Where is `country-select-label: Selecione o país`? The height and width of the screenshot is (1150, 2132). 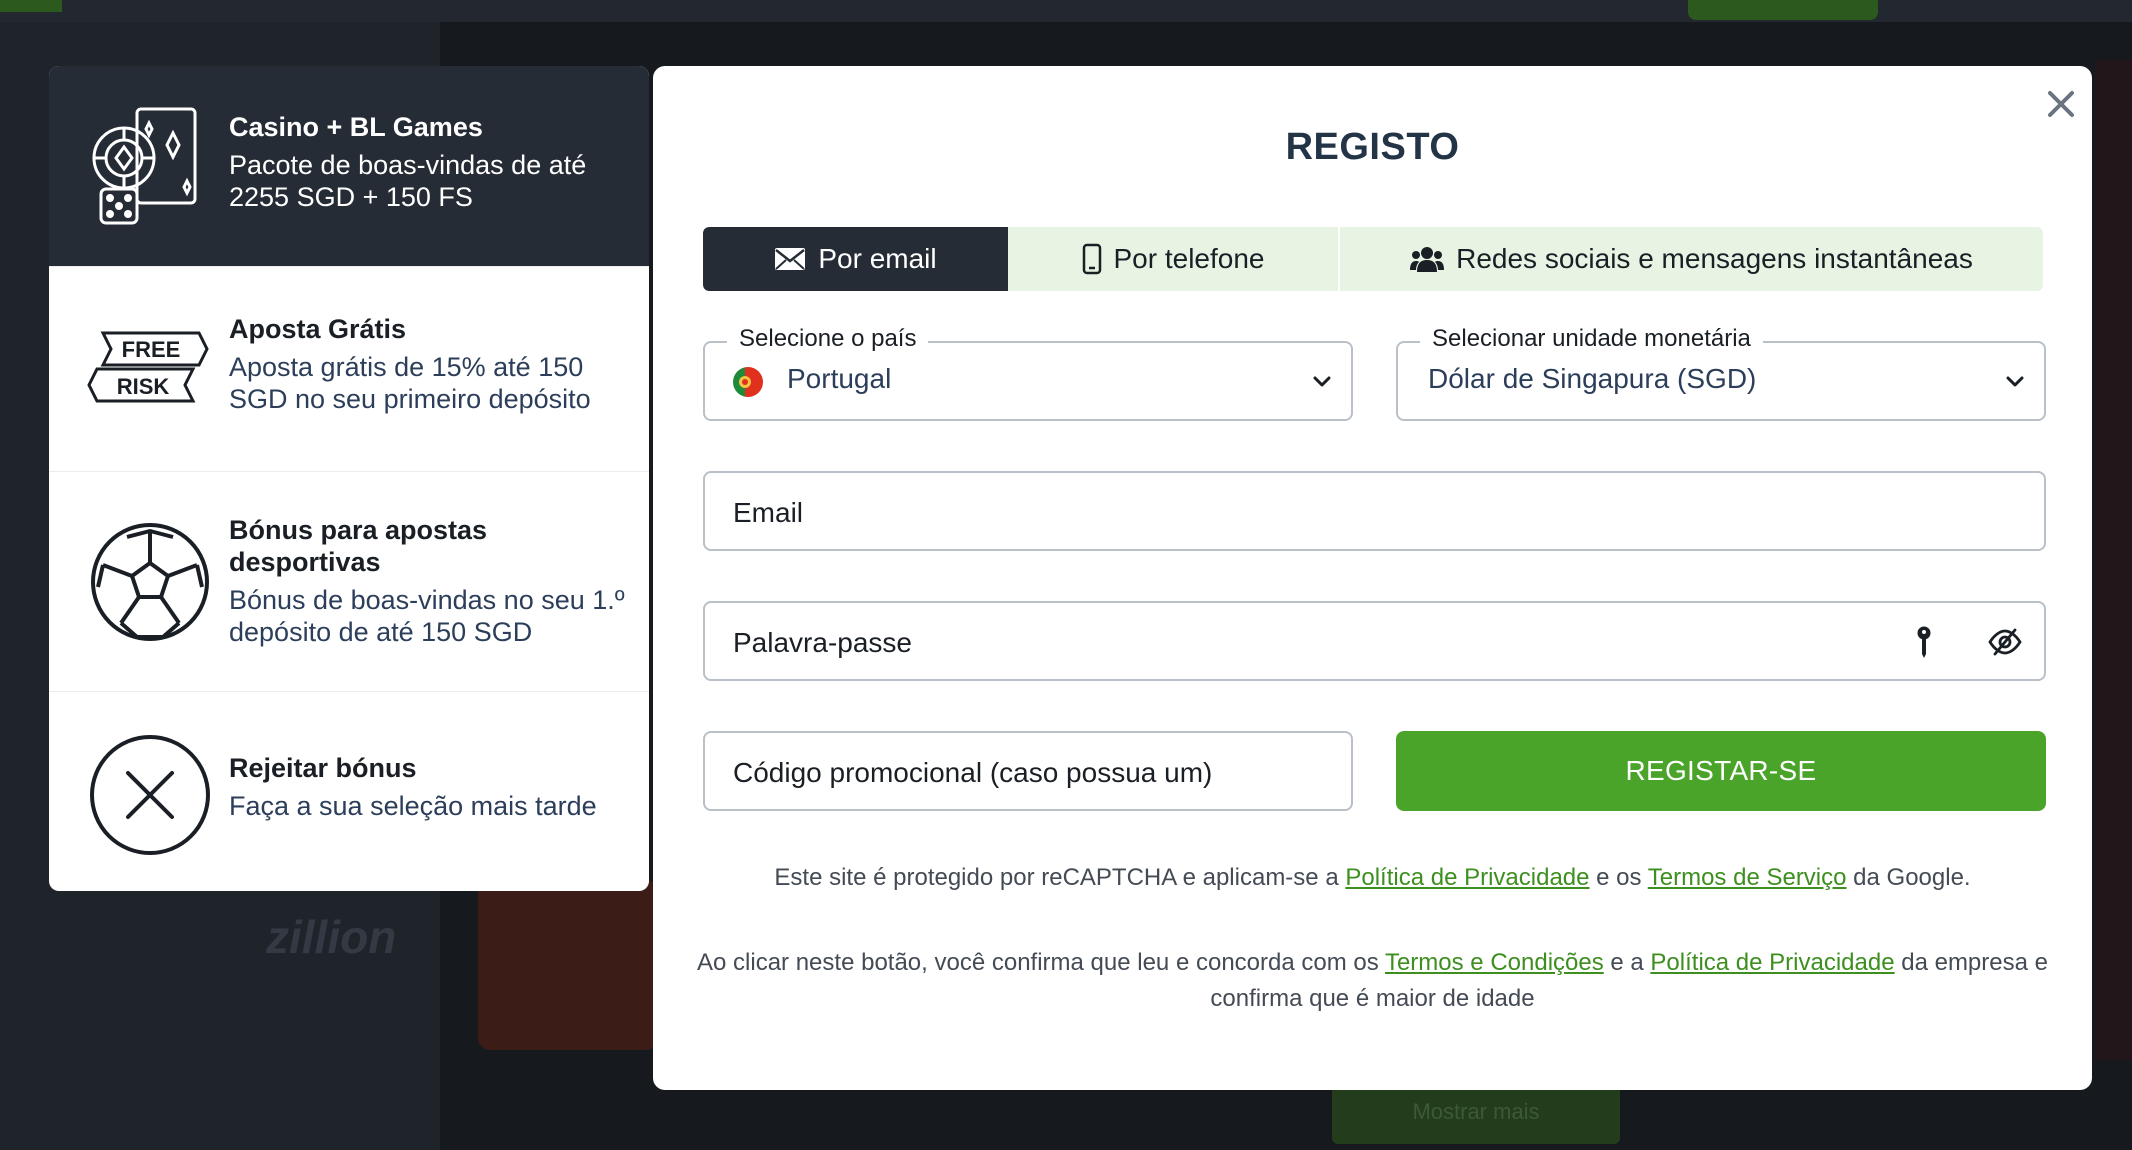
country-select-label: Selecione o país is located at coordinates (828, 339).